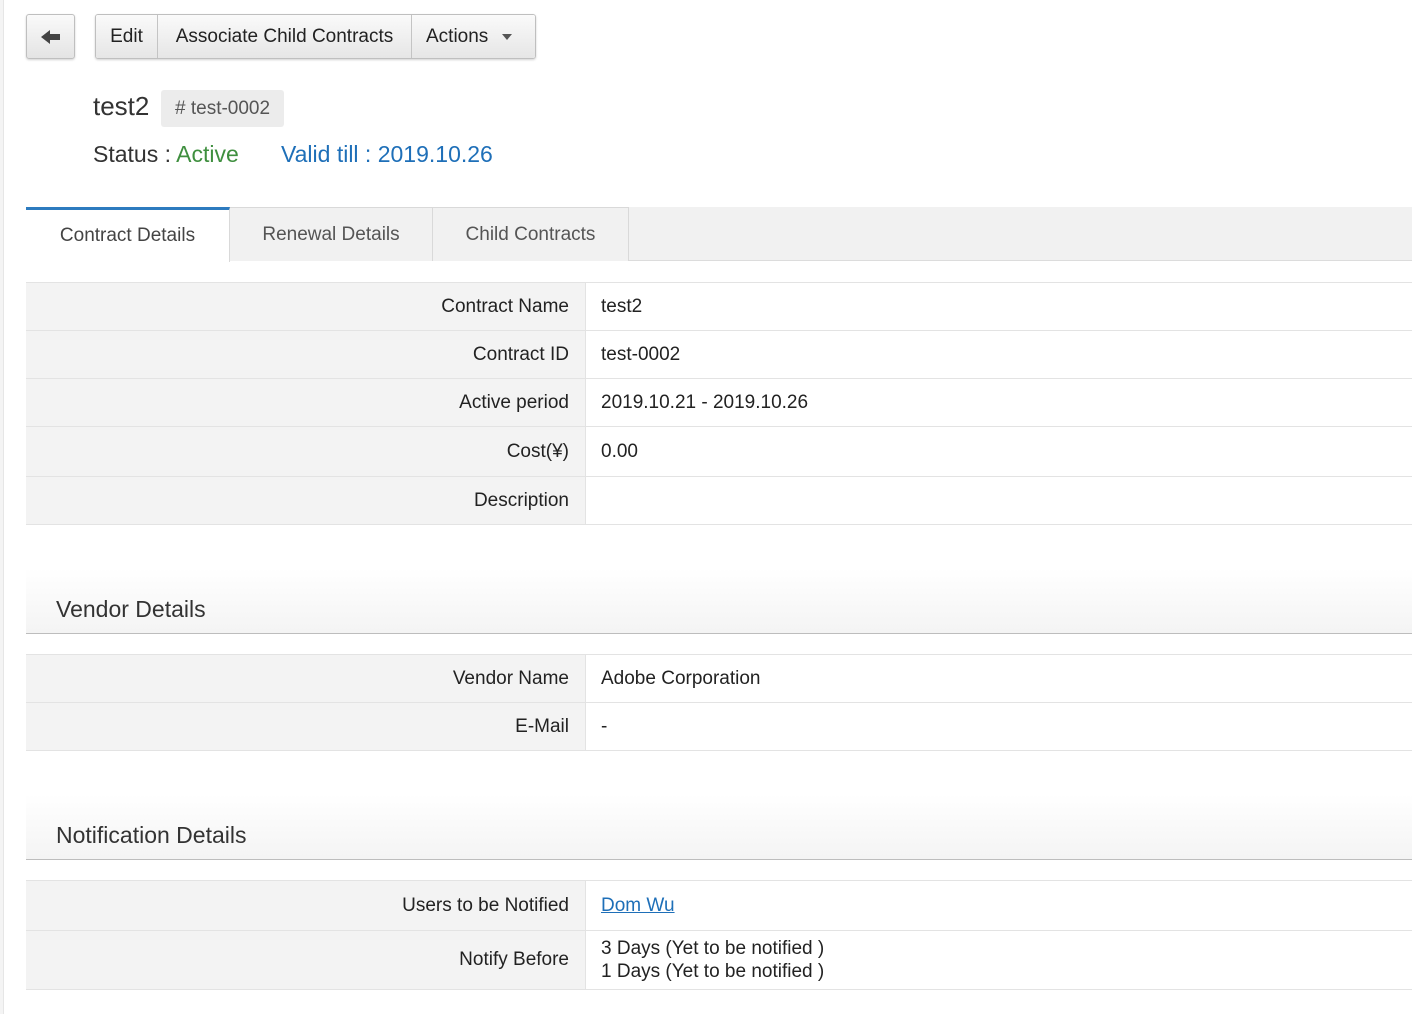 The height and width of the screenshot is (1014, 1412). What do you see at coordinates (128, 234) in the screenshot?
I see `tab-contract-details: Contract Details` at bounding box center [128, 234].